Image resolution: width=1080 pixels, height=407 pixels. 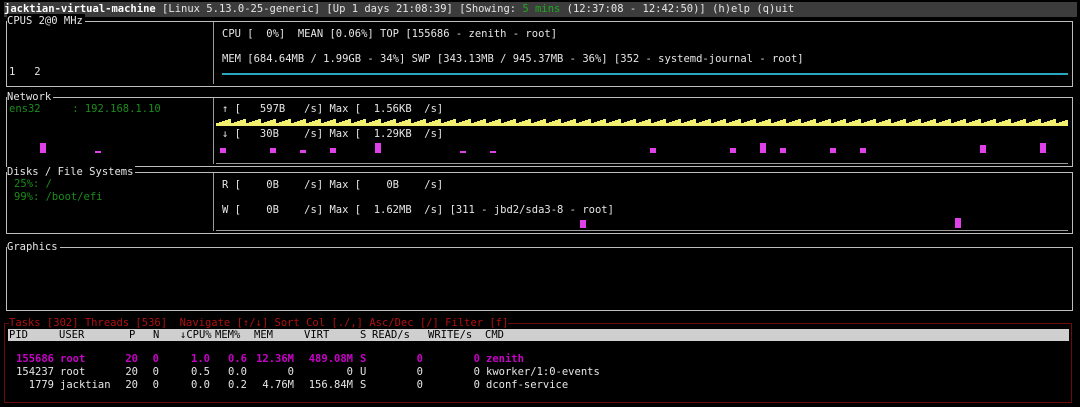 What do you see at coordinates (363, 335) in the screenshot?
I see `column-header-state: S` at bounding box center [363, 335].